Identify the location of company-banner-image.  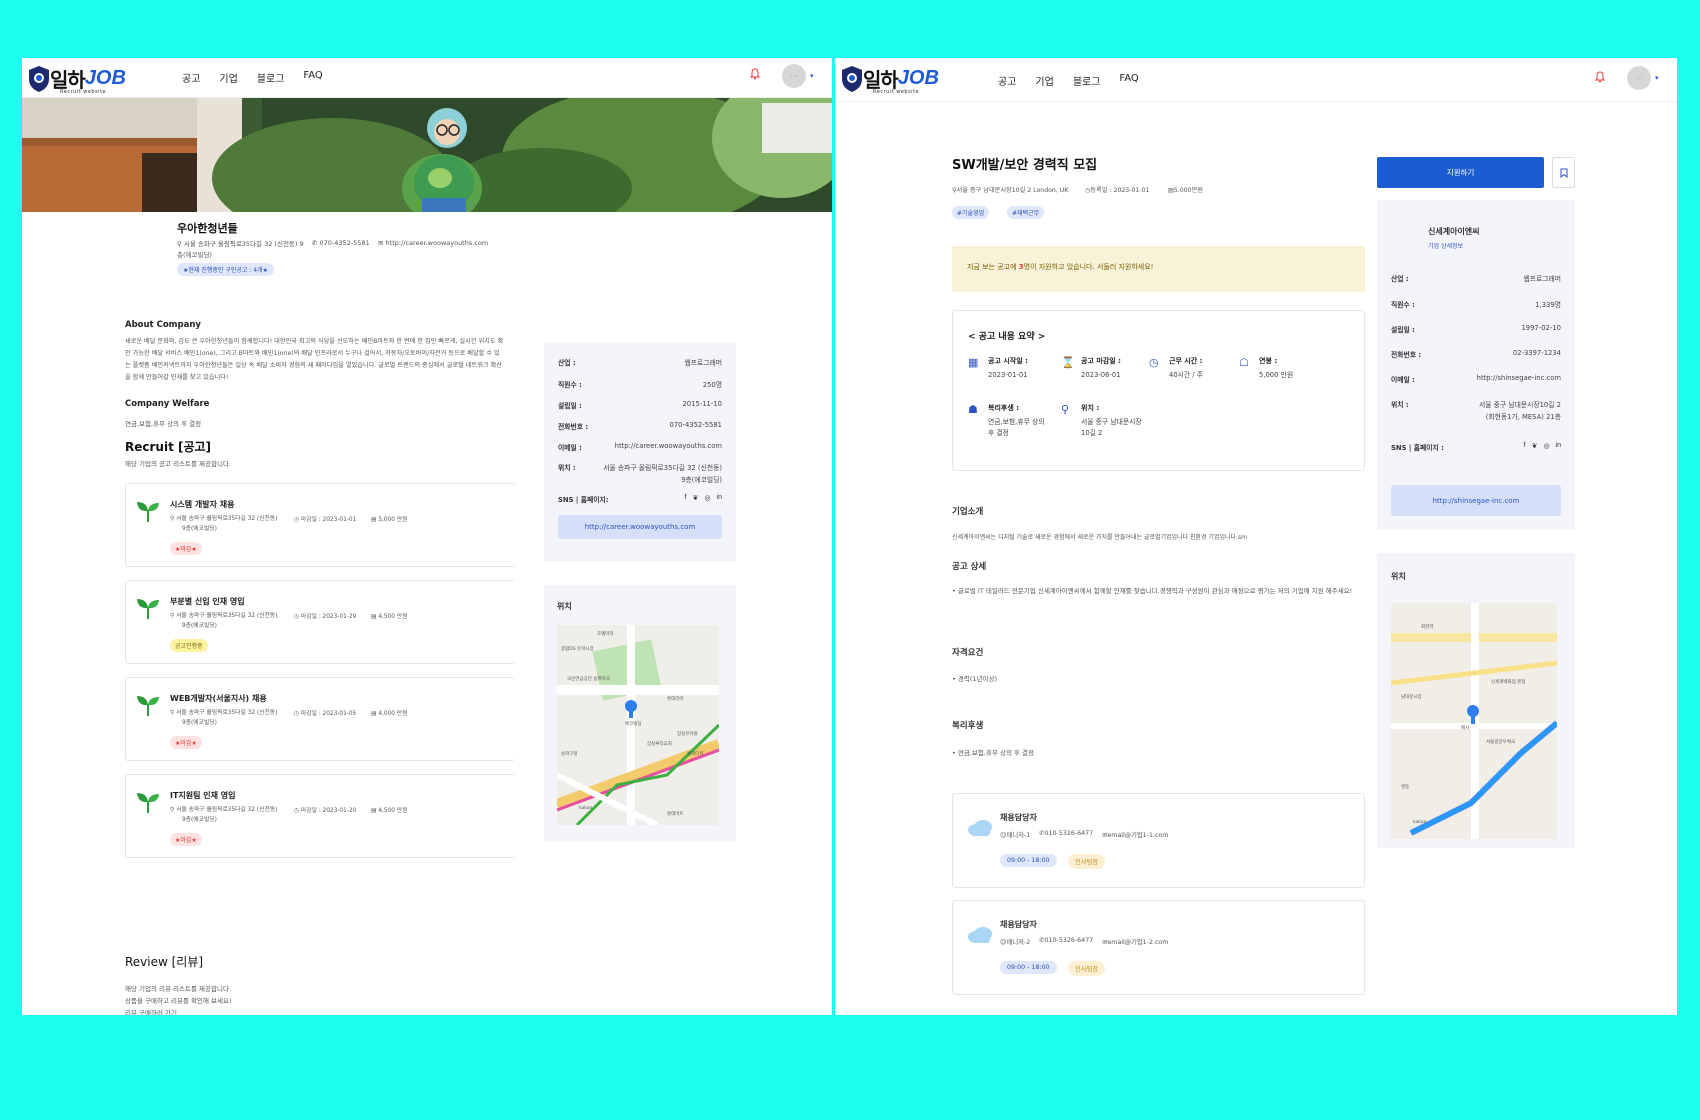
(427, 155).